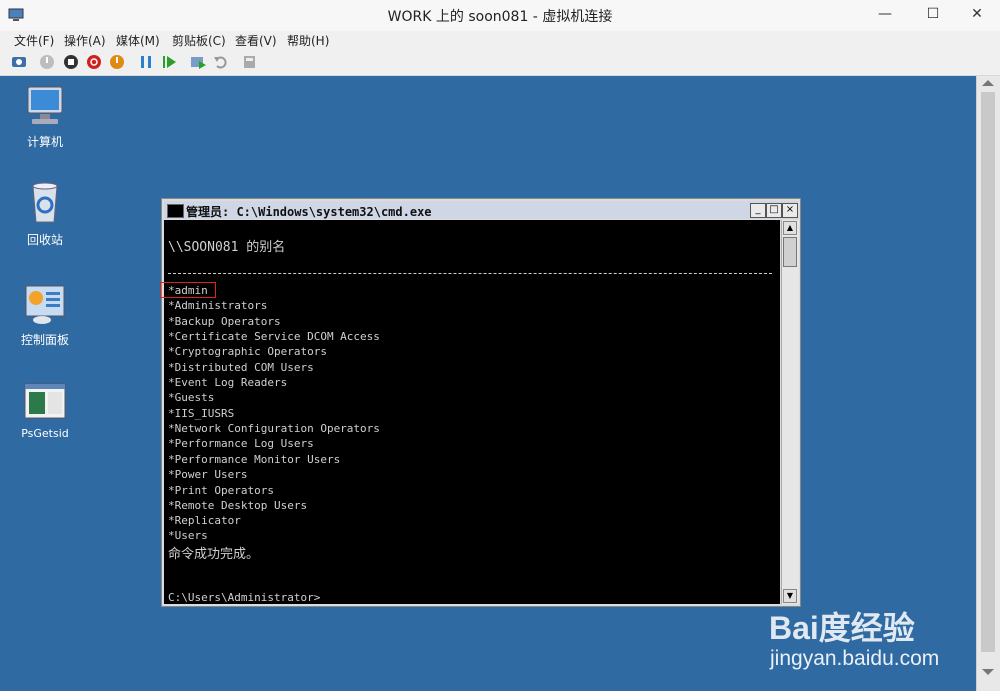 The width and height of the screenshot is (1000, 691). What do you see at coordinates (45, 304) in the screenshot?
I see `control-panel-icon` at bounding box center [45, 304].